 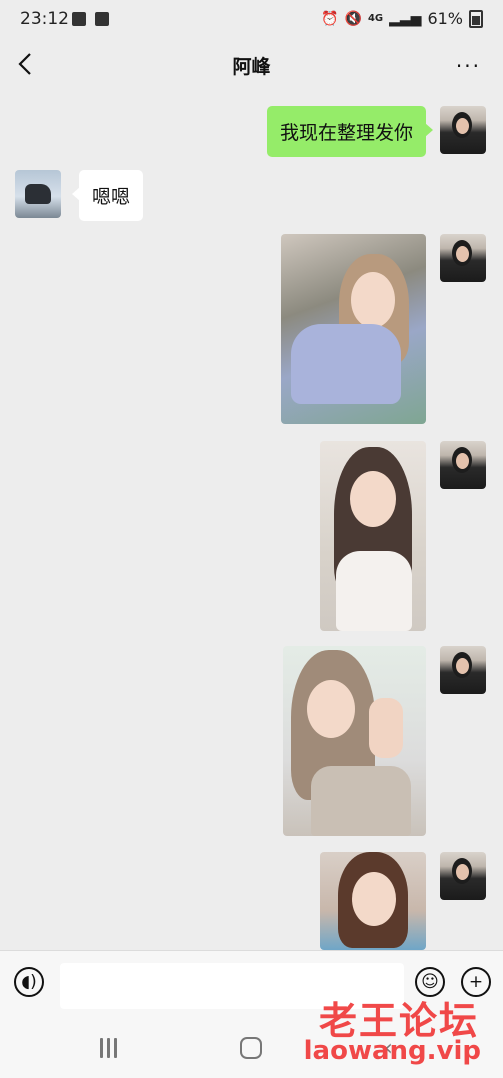 What do you see at coordinates (468, 66) in the screenshot?
I see `more-options-icon: ···` at bounding box center [468, 66].